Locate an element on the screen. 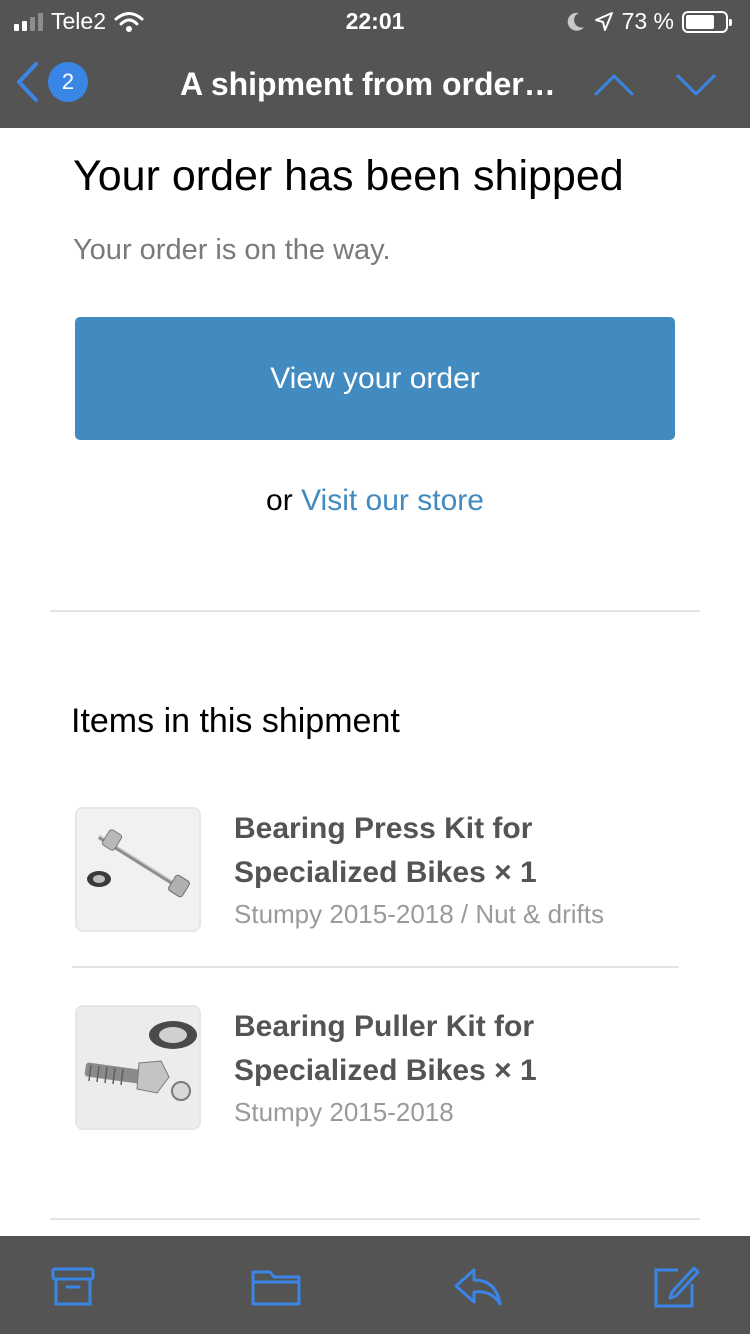  shipped-heading: Your order has been shipped is located at coordinates (348, 176).